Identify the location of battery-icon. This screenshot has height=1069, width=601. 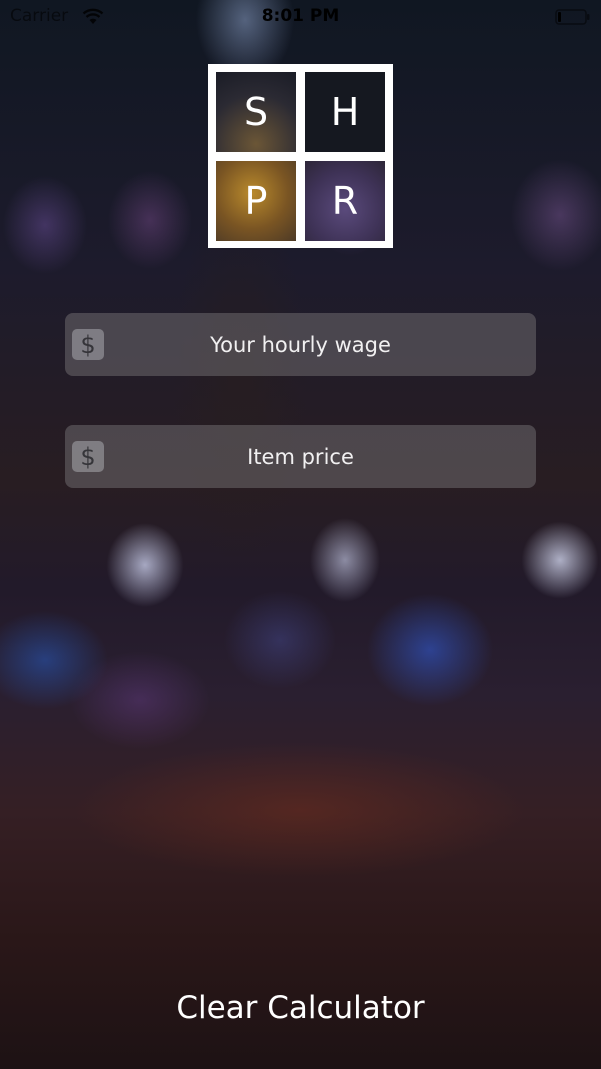
(572, 17).